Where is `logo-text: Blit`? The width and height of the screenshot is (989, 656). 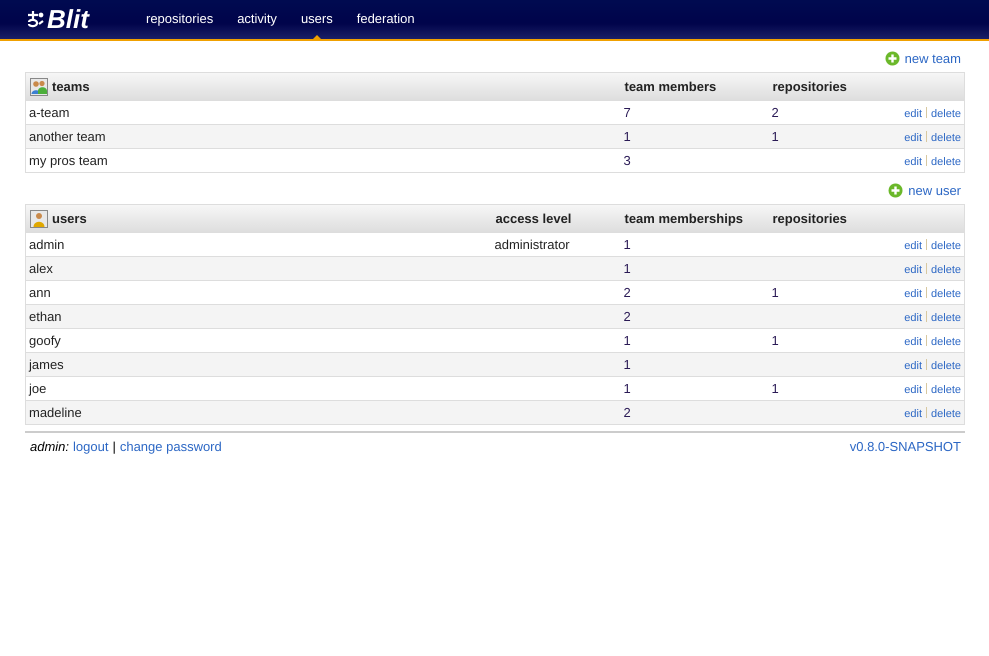
logo-text: Blit is located at coordinates (68, 19).